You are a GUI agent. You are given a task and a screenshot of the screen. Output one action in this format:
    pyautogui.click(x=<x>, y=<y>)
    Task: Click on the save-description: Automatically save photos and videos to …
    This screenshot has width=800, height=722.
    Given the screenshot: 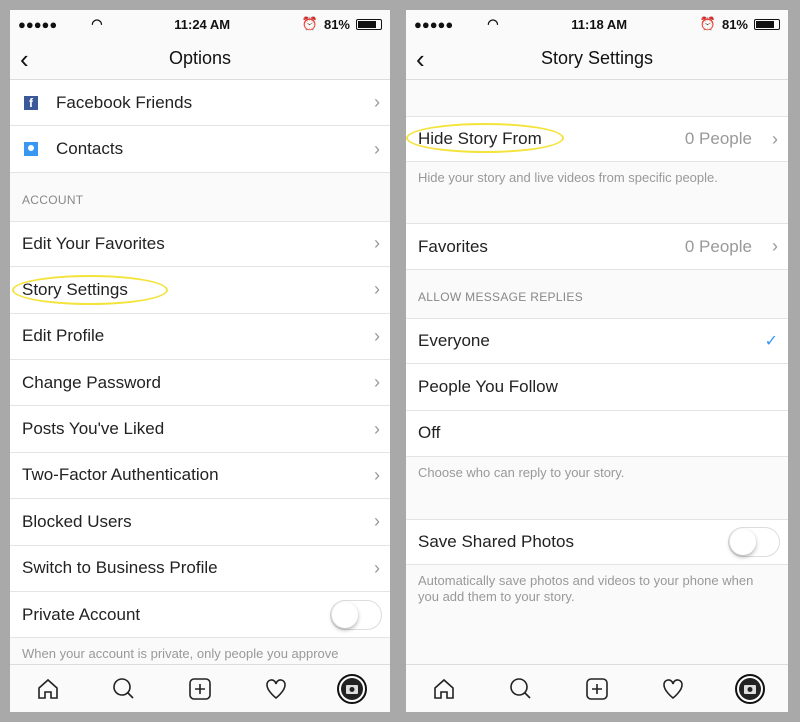 What is the action you would take?
    pyautogui.click(x=586, y=589)
    